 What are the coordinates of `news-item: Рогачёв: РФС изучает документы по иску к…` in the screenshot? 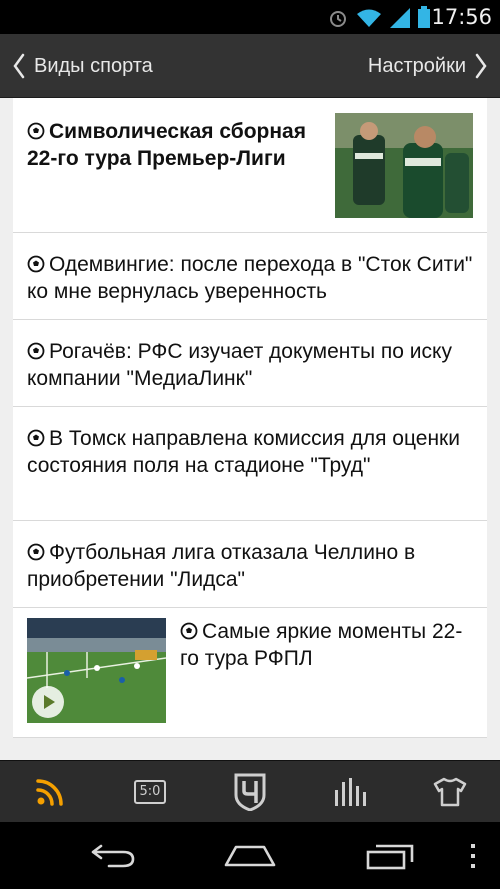 It's located at (250, 363).